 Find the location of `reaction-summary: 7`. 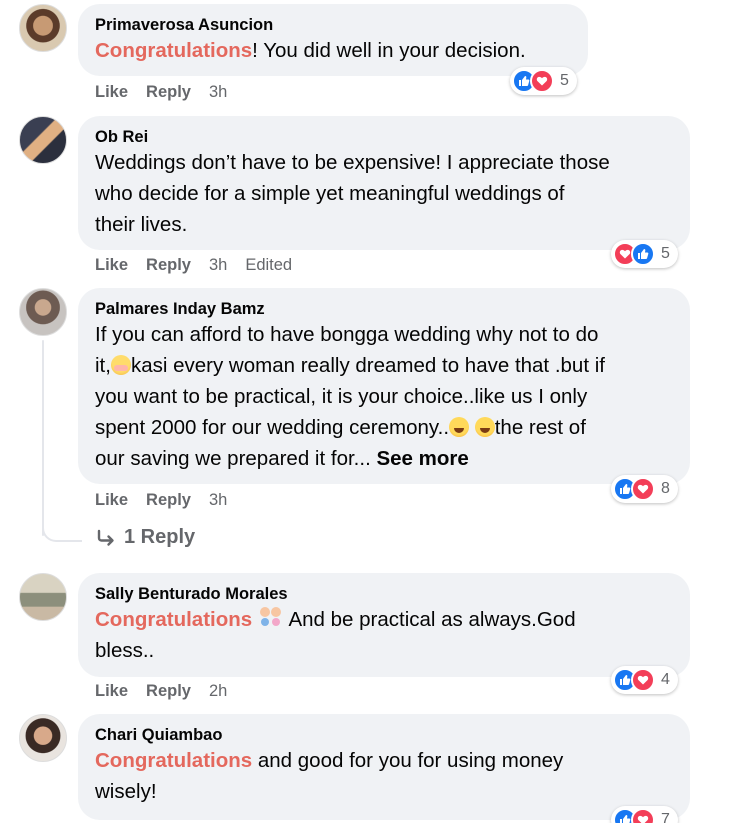

reaction-summary: 7 is located at coordinates (644, 814).